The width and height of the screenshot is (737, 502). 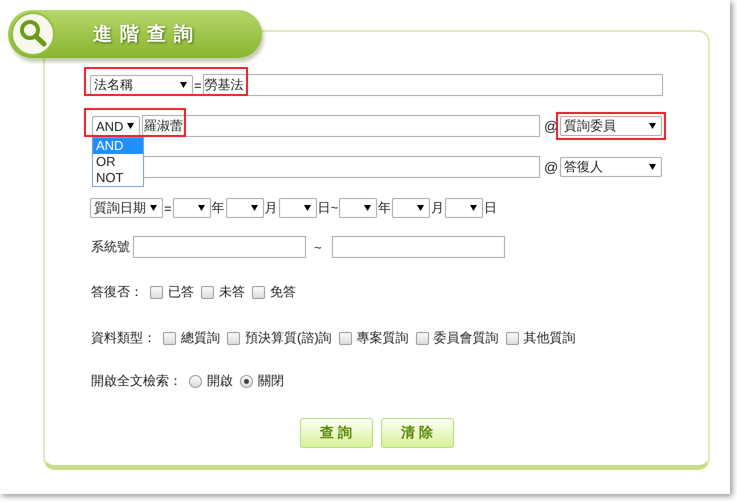 What do you see at coordinates (200, 338) in the screenshot?
I see `checkbox-label: 總質詢` at bounding box center [200, 338].